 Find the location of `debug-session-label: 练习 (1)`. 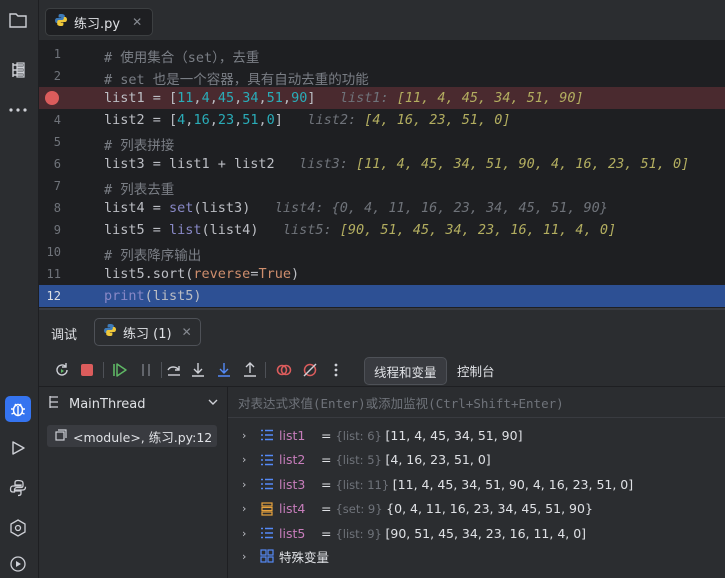

debug-session-label: 练习 (1) is located at coordinates (147, 334).